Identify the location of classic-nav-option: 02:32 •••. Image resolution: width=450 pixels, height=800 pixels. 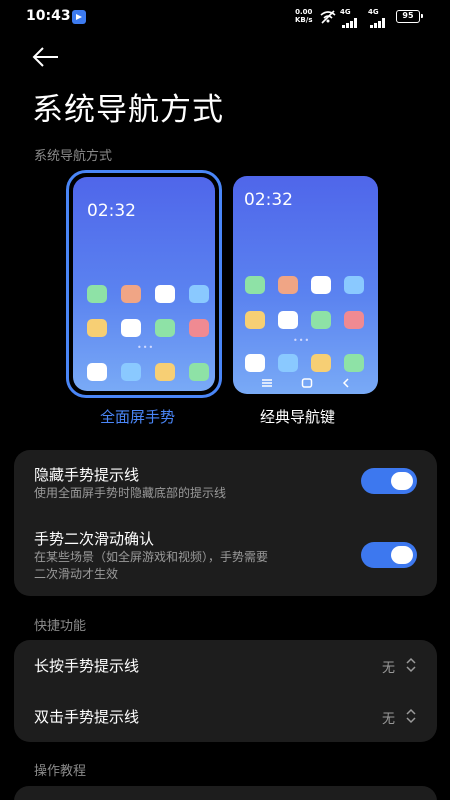
(305, 285).